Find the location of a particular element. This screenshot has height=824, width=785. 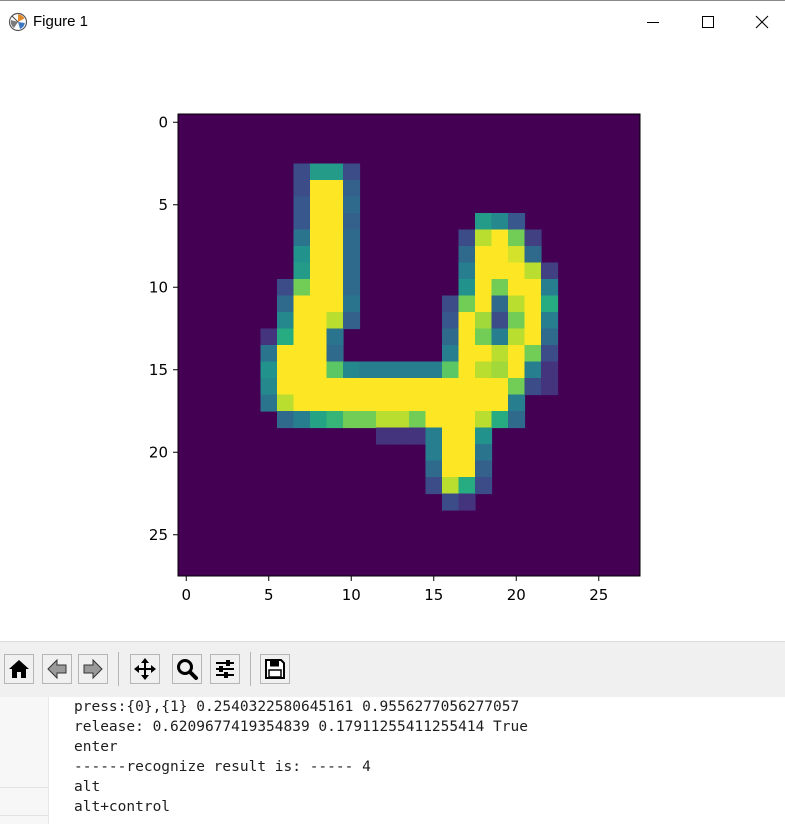

save-button is located at coordinates (275, 669).